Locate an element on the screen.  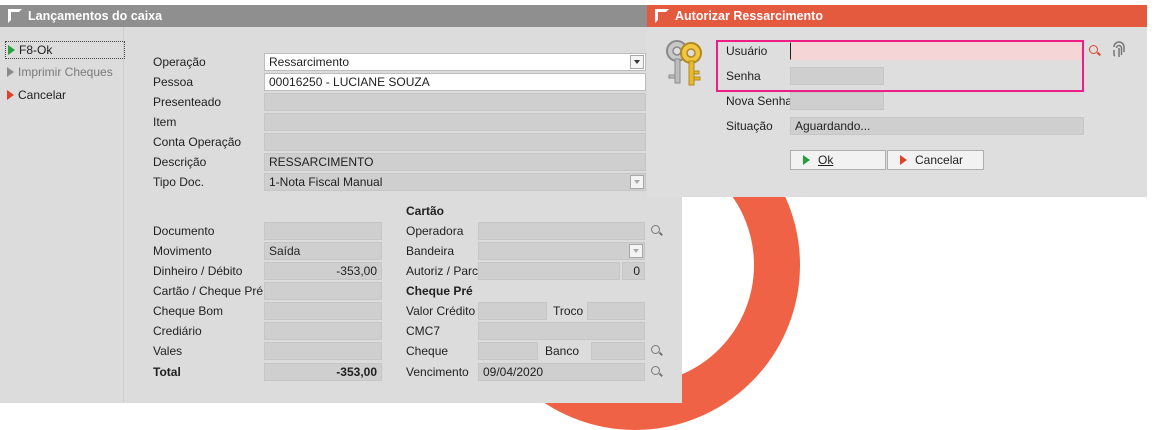
valor-credito-label: Valor Crédito is located at coordinates (441, 311).